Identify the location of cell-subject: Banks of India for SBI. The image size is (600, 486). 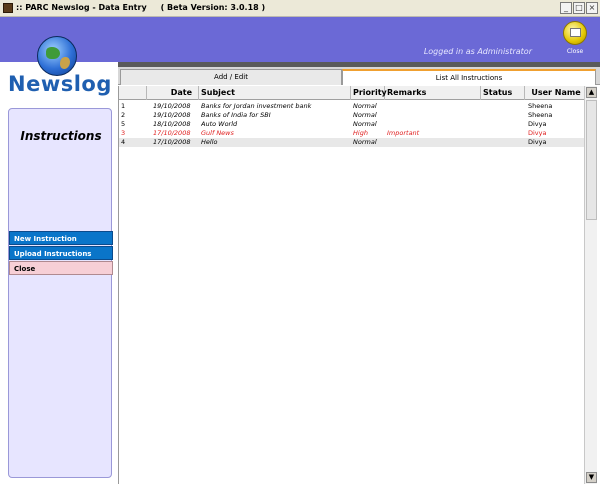
(236, 115).